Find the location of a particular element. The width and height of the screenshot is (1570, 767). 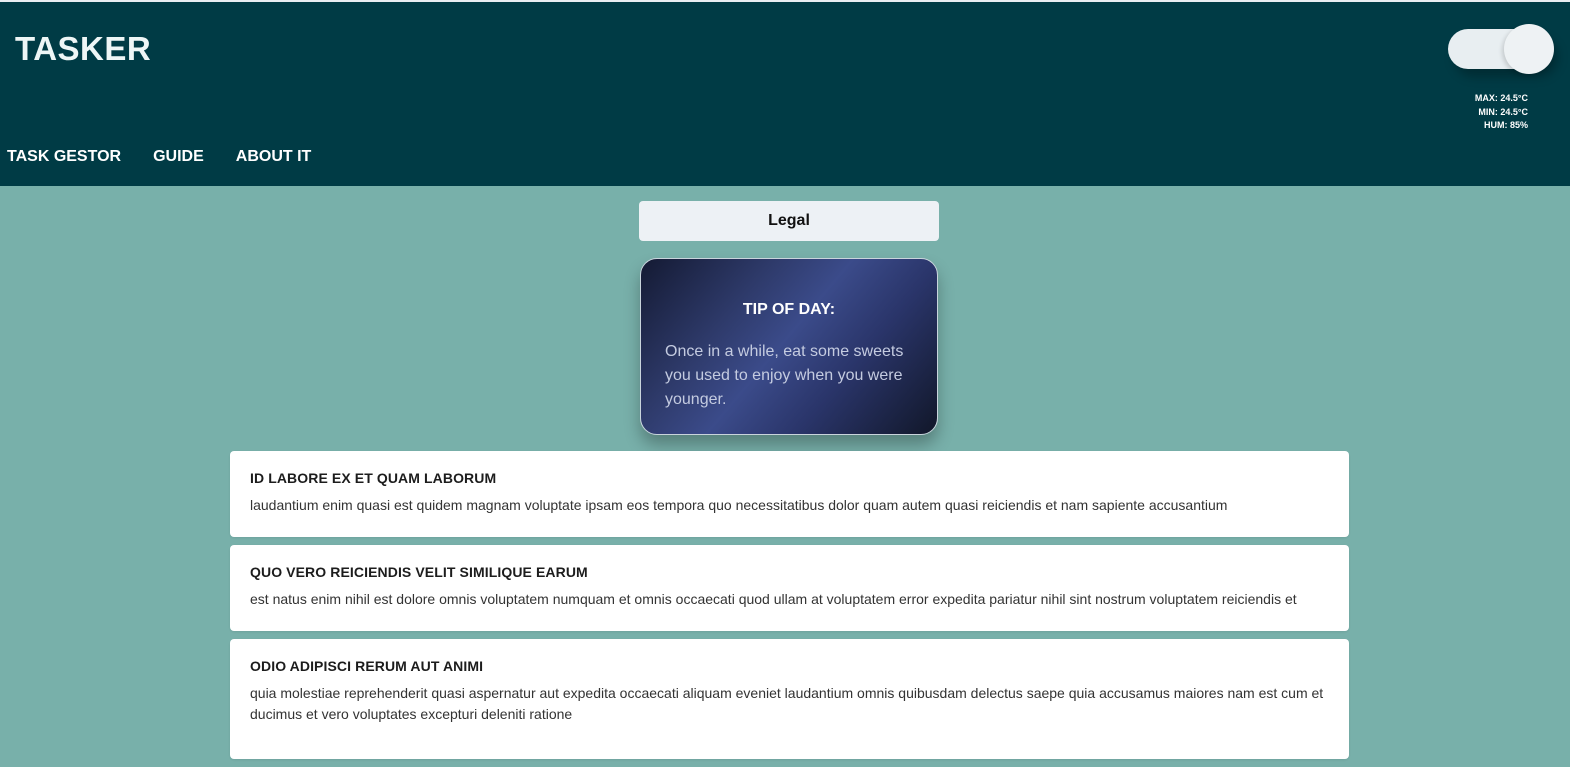

weather-humidity: HUM: 85% is located at coordinates (1505, 125).